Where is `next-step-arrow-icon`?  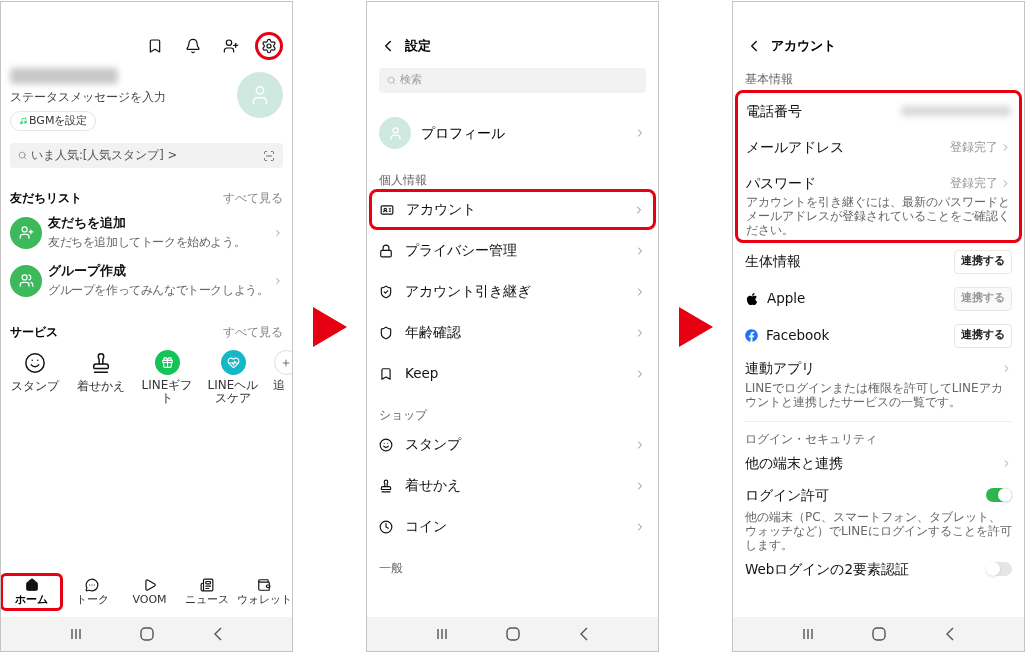 next-step-arrow-icon is located at coordinates (695, 326).